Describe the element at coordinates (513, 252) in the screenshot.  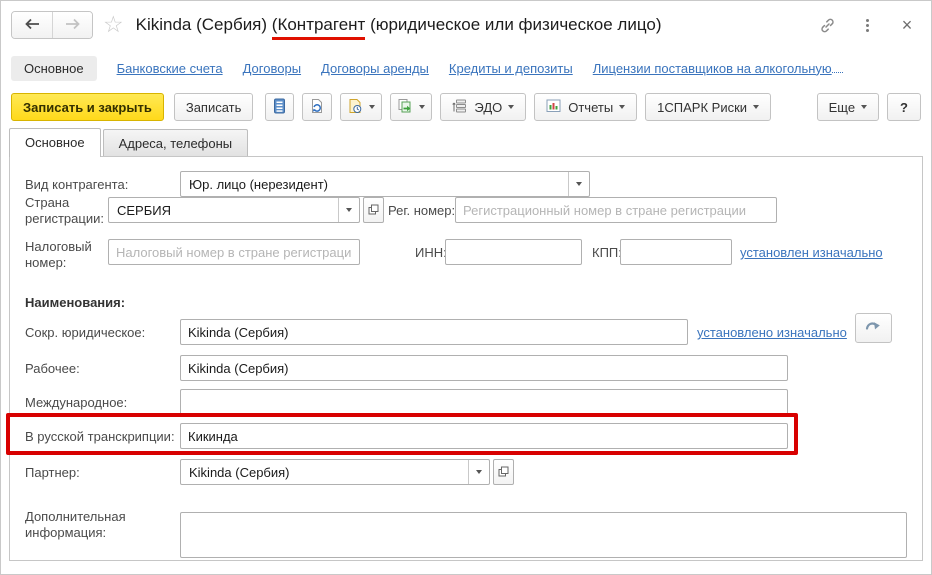
I see `inn-input` at that location.